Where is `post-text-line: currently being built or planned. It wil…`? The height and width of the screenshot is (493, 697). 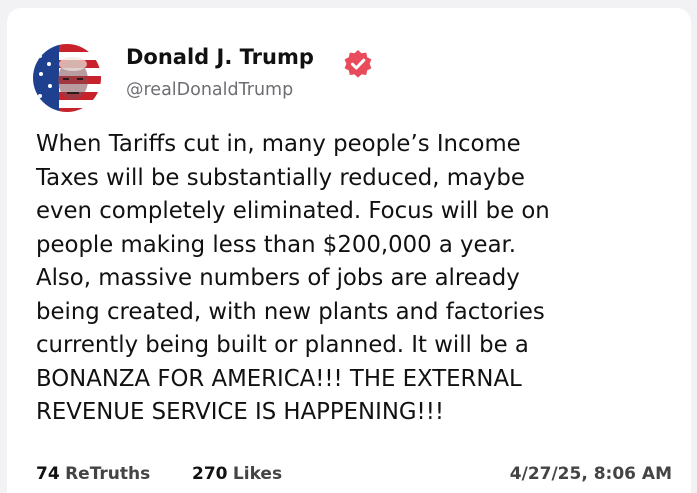
post-text-line: currently being built or planned. It wil… is located at coordinates (282, 345).